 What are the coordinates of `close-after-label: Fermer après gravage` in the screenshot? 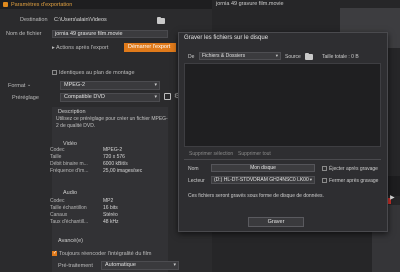 It's located at (354, 181).